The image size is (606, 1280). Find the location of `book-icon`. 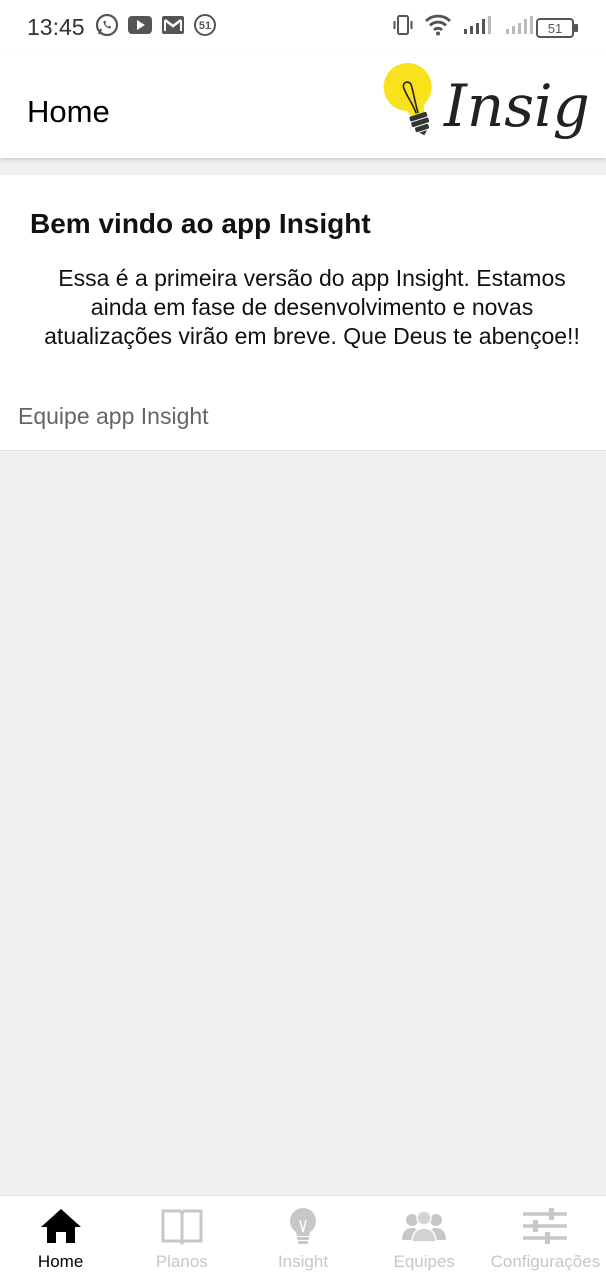

book-icon is located at coordinates (182, 1226).